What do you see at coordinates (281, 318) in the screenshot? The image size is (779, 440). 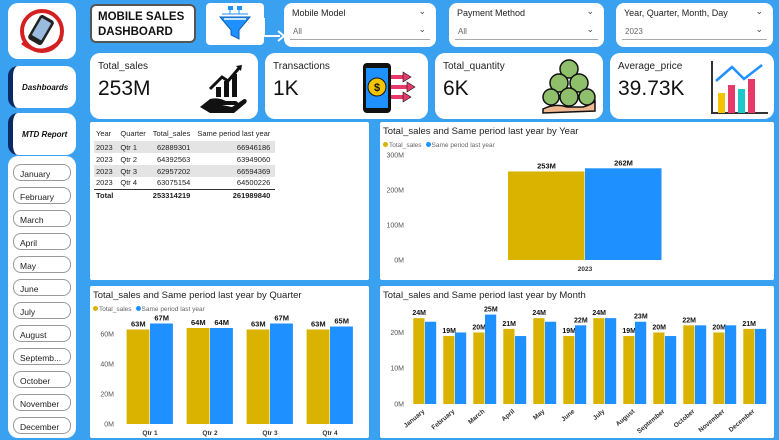 I see `data-label: 67M` at bounding box center [281, 318].